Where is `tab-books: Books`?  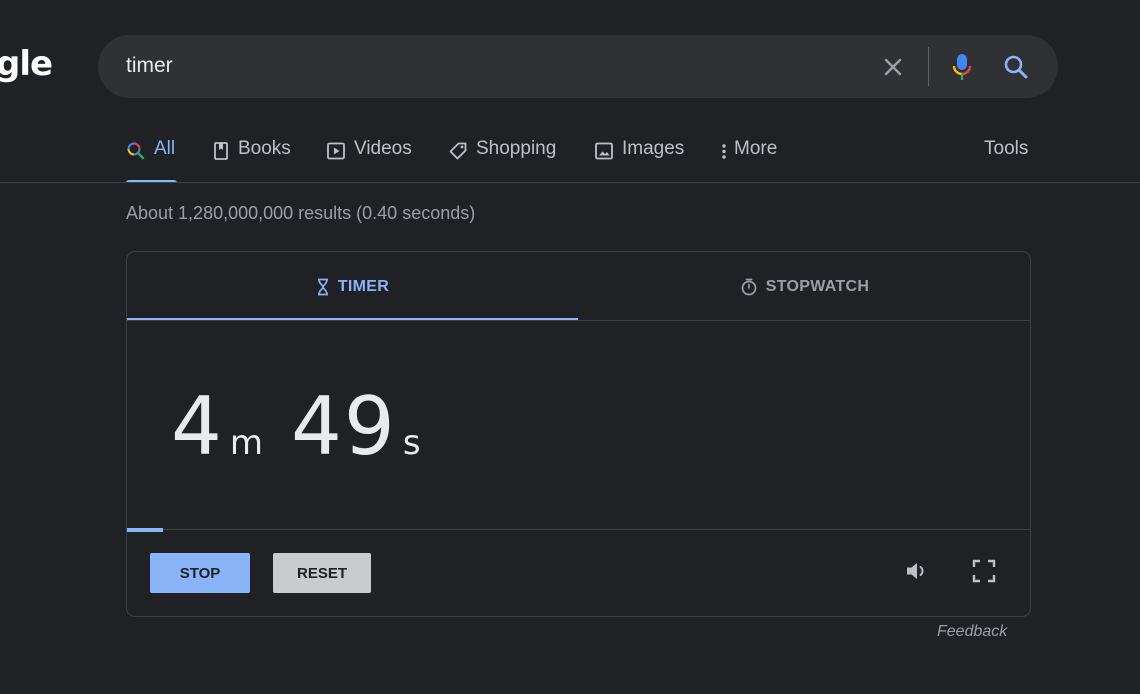 tab-books: Books is located at coordinates (251, 160).